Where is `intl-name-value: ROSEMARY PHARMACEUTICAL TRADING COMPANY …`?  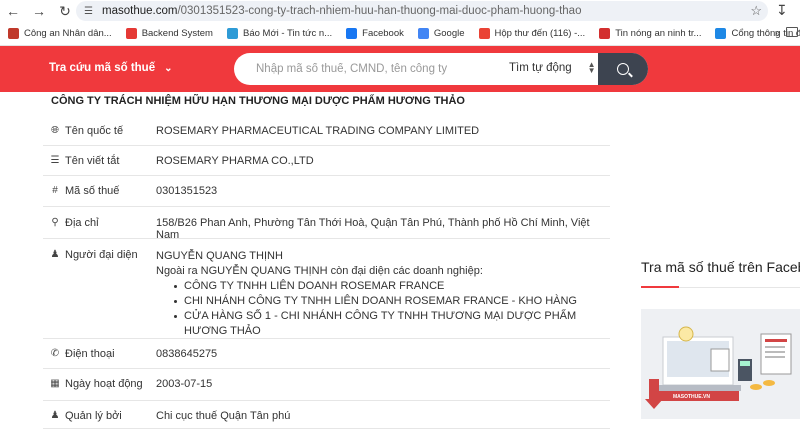 intl-name-value: ROSEMARY PHARMACEUTICAL TRADING COMPANY … is located at coordinates (318, 131).